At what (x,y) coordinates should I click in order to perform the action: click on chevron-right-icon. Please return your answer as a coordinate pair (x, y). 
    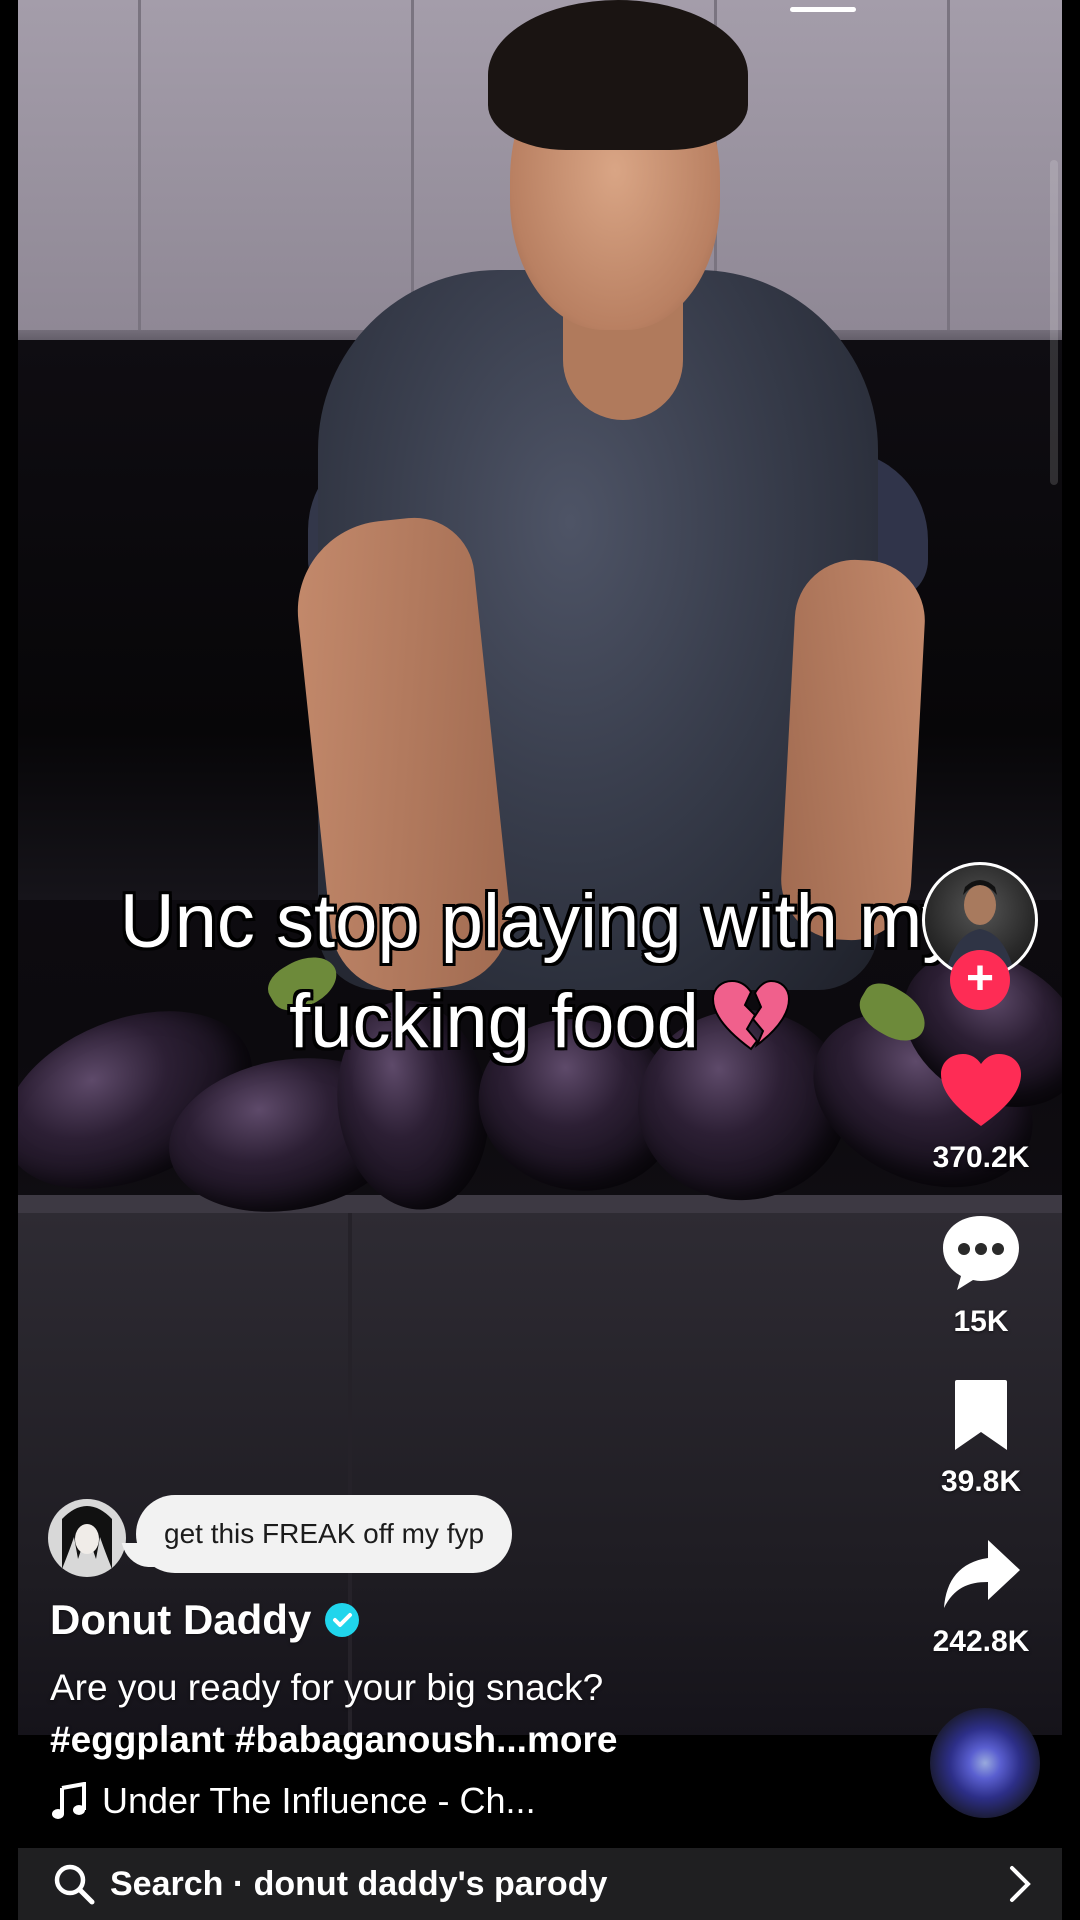
    Looking at the image, I should click on (1020, 1884).